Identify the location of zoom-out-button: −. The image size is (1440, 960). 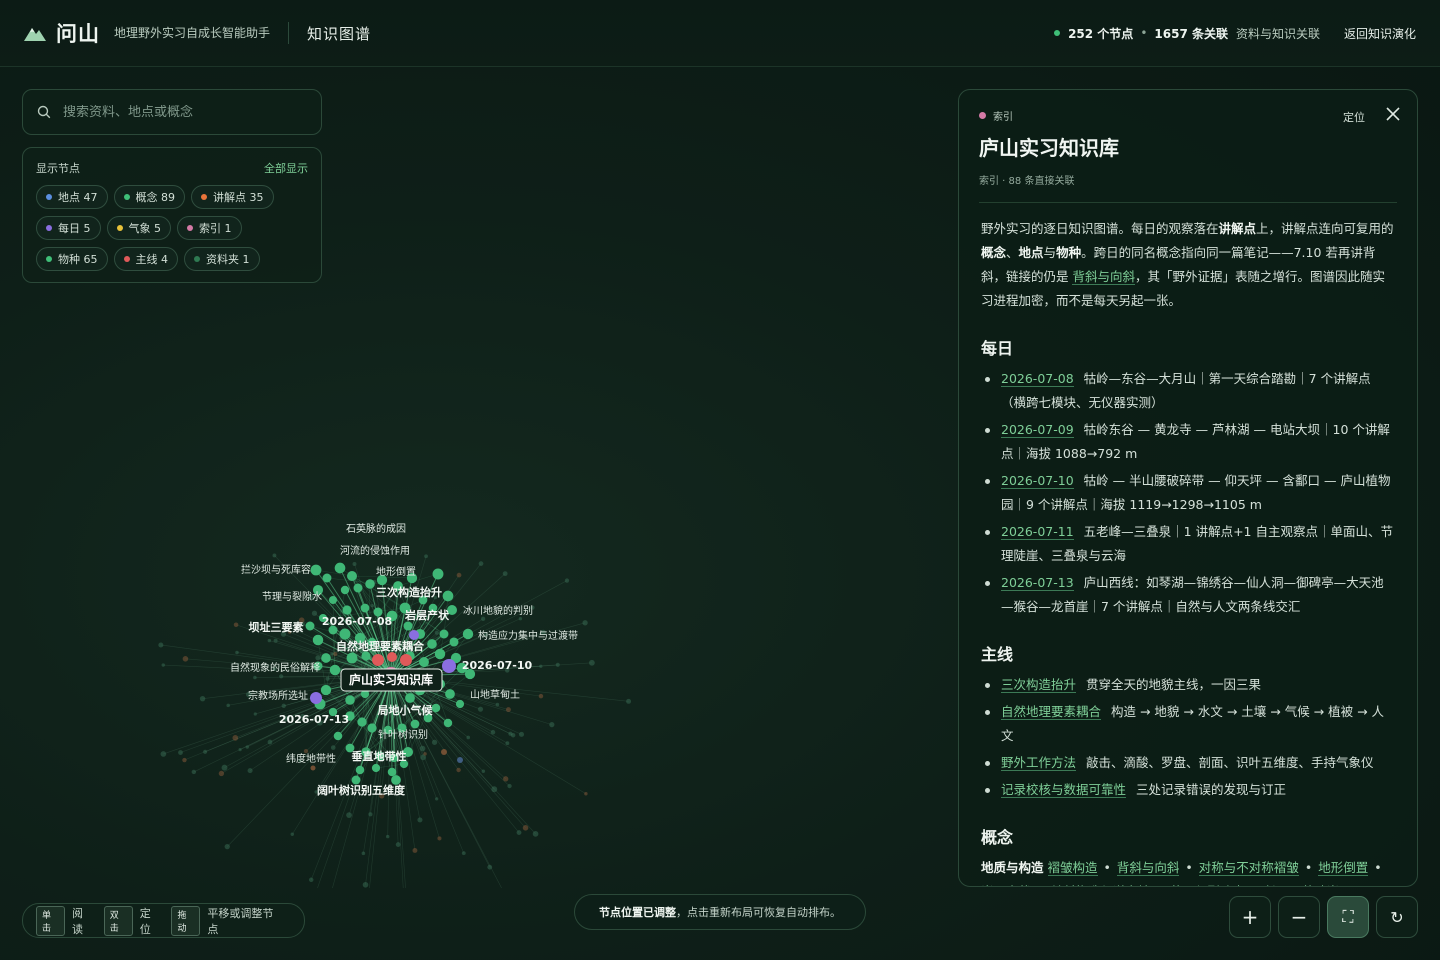
(1299, 917).